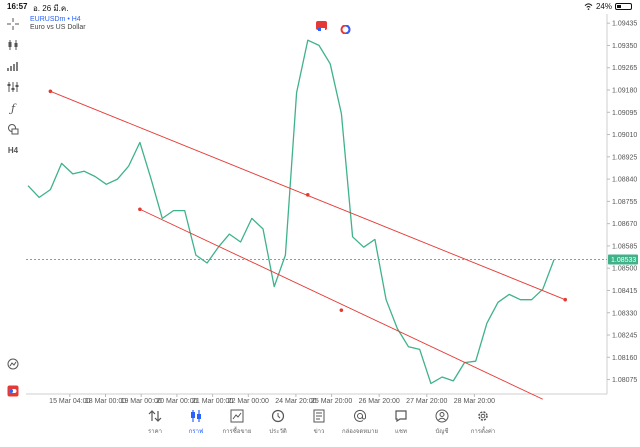 The image size is (640, 447). Describe the element at coordinates (360, 432) in the screenshot. I see `nav-label: กล่องจดหมาย` at that location.